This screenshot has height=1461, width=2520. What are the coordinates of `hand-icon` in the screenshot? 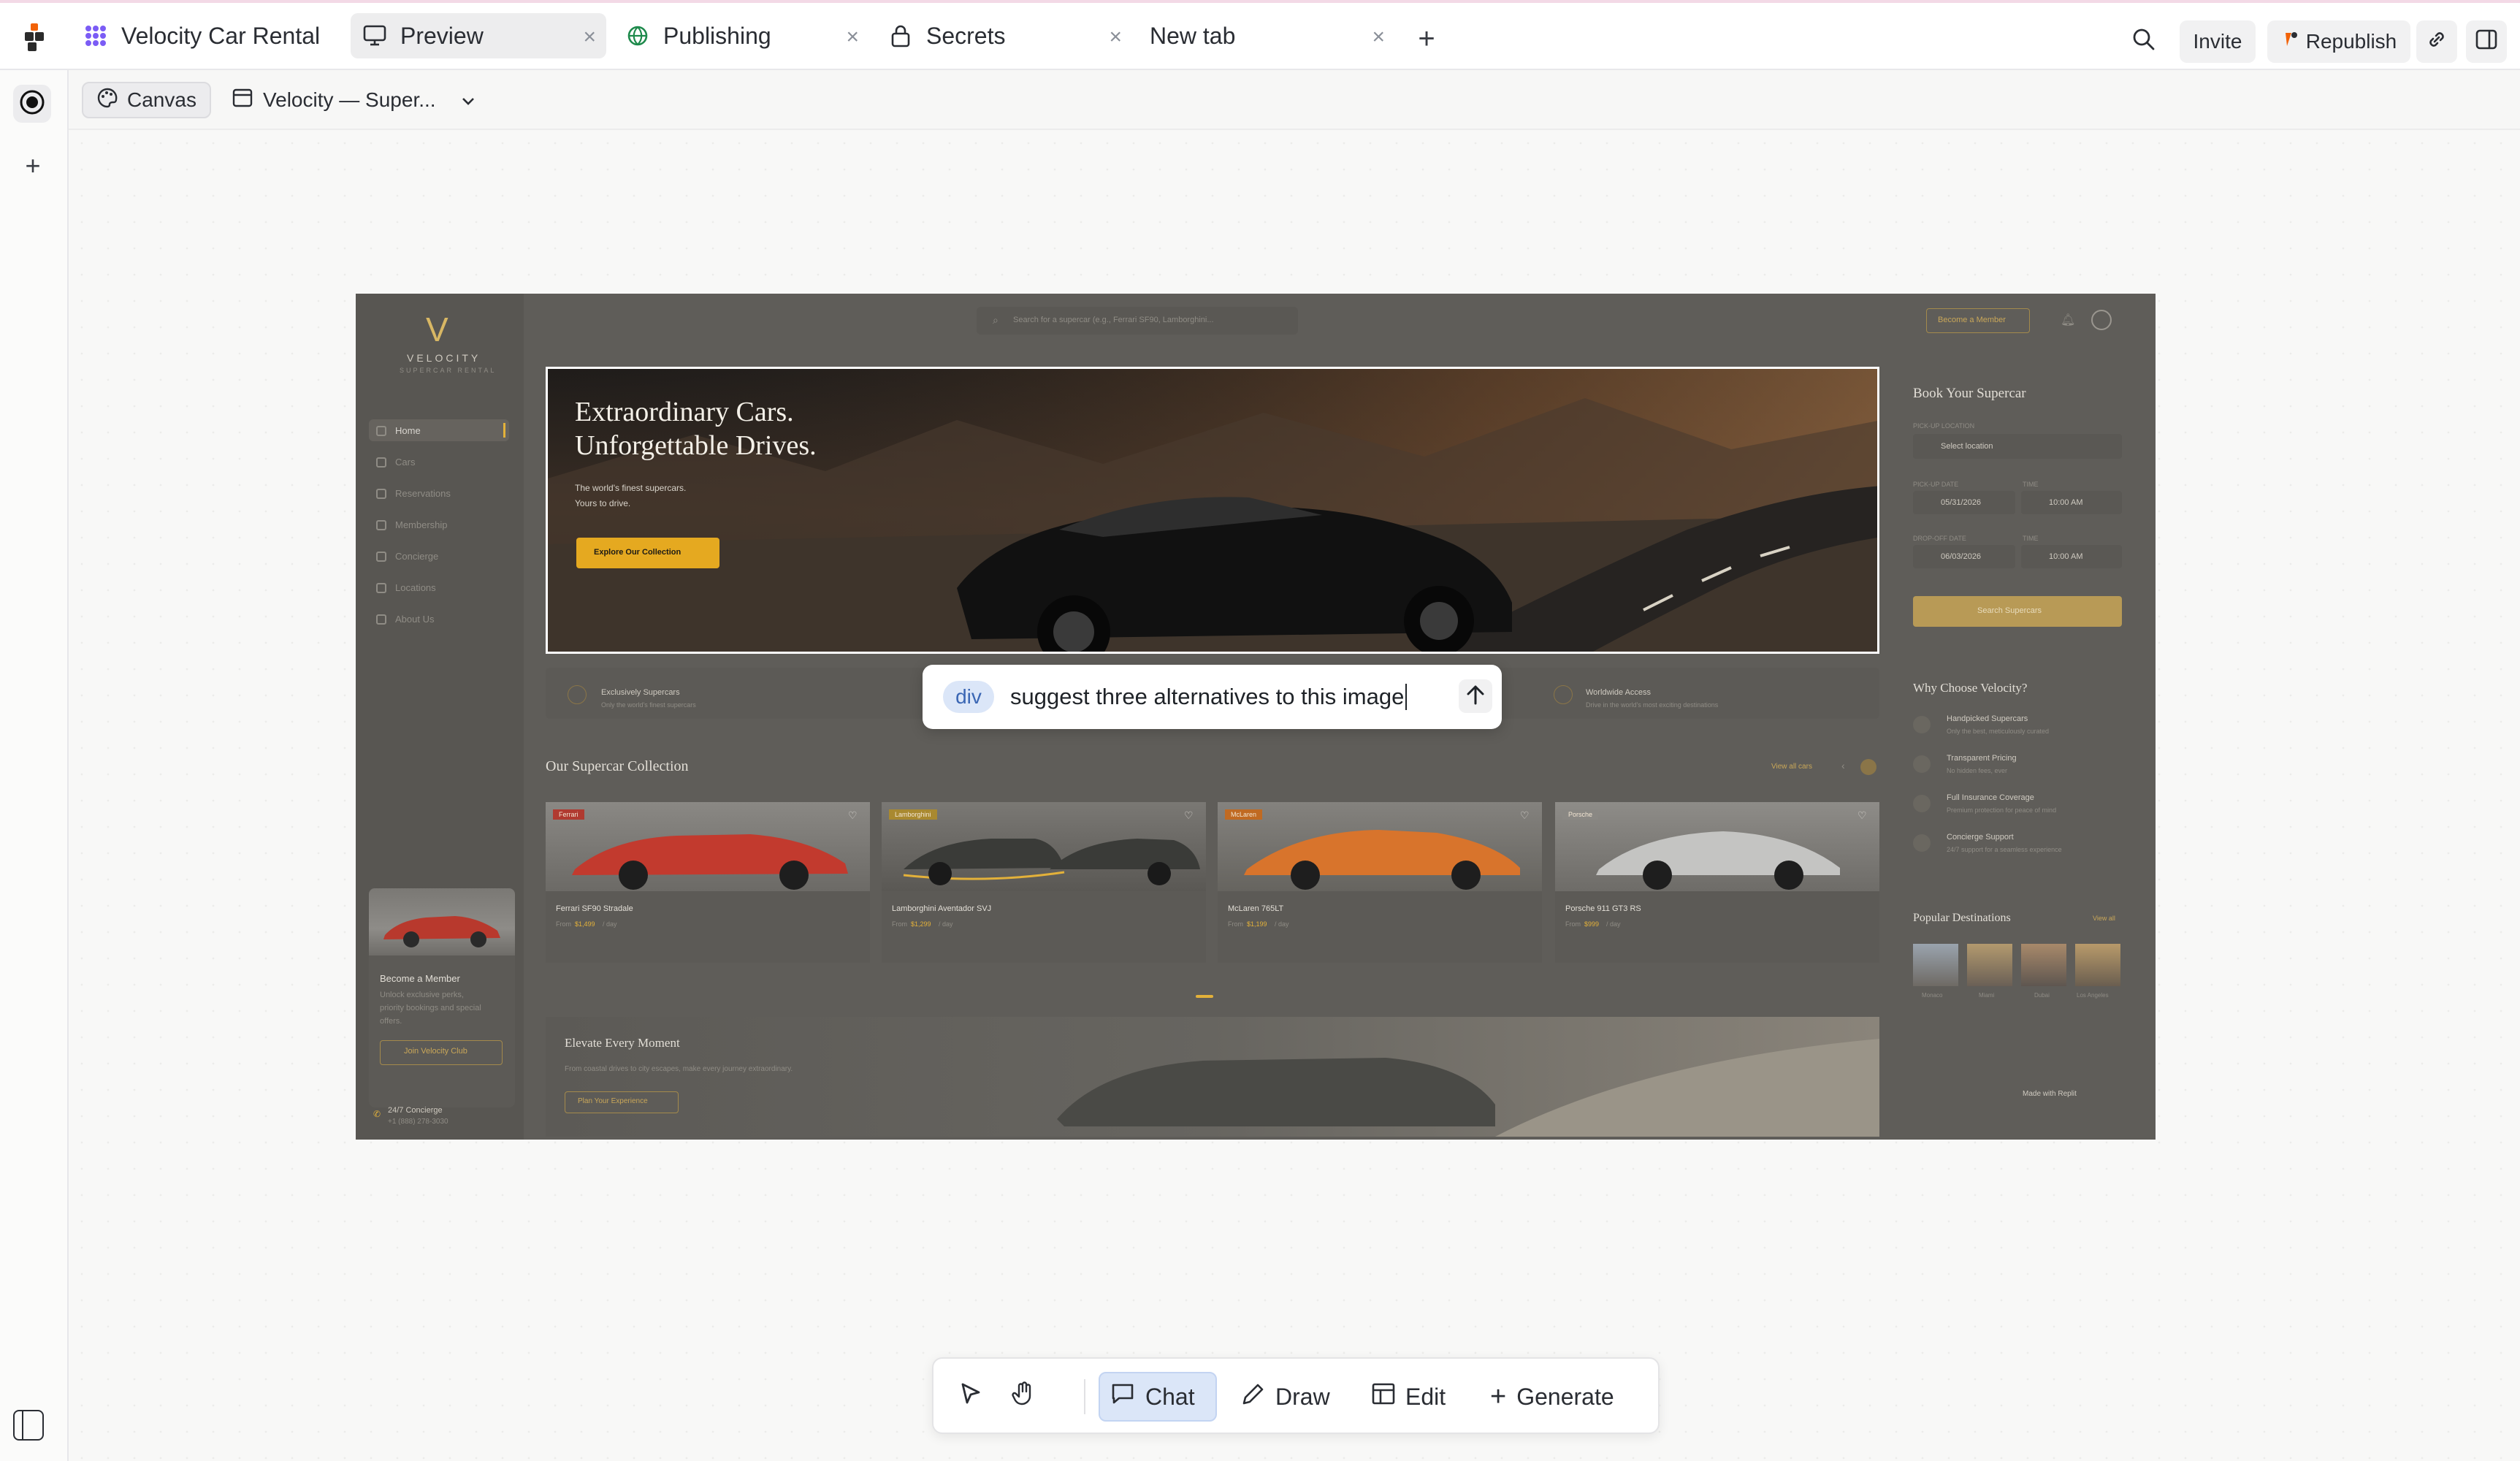 It's located at (1023, 1396).